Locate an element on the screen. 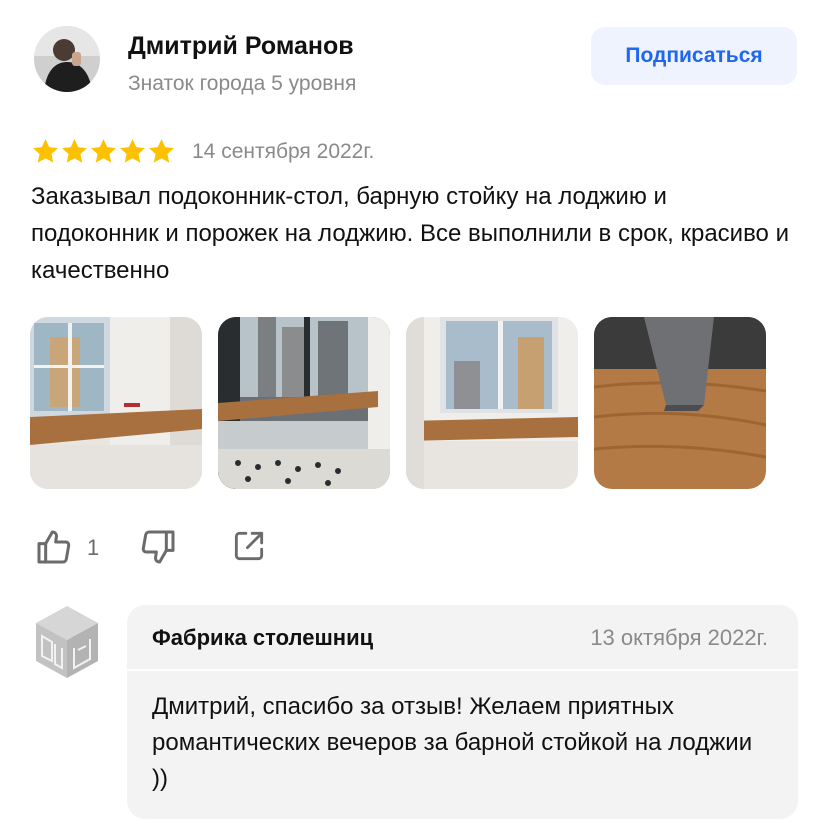 The image size is (828, 837). reply-date: 13 октября 2022г. is located at coordinates (679, 637).